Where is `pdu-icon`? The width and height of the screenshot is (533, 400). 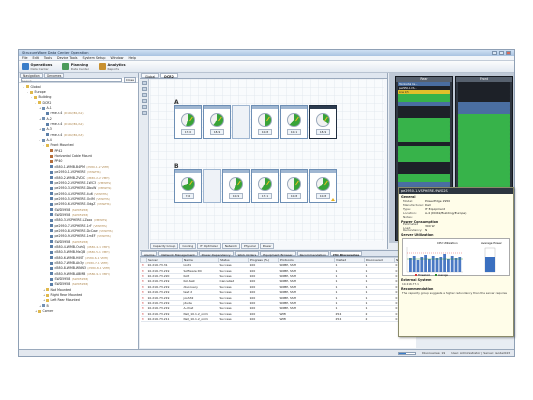
pdu-icon is located at coordinates (51, 161).